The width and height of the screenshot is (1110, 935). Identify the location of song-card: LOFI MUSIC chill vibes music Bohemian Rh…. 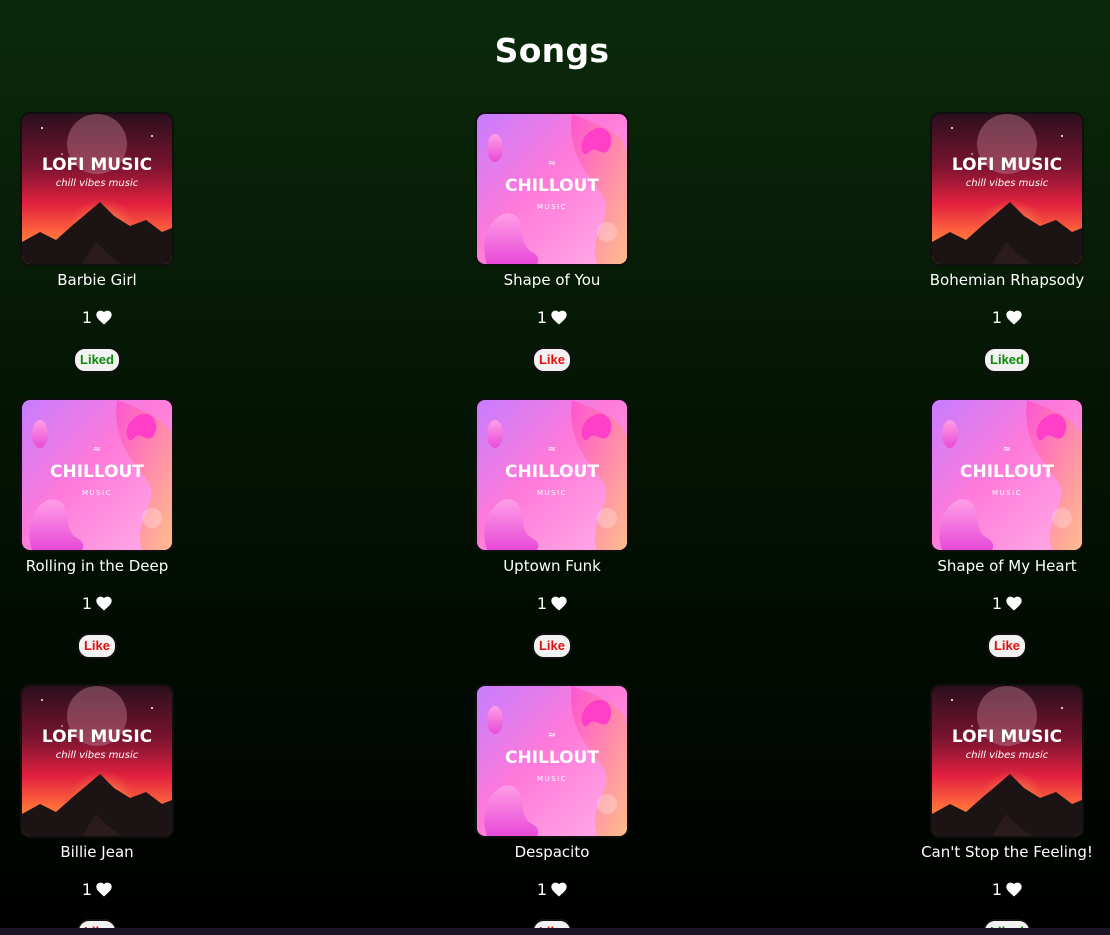
(1007, 242).